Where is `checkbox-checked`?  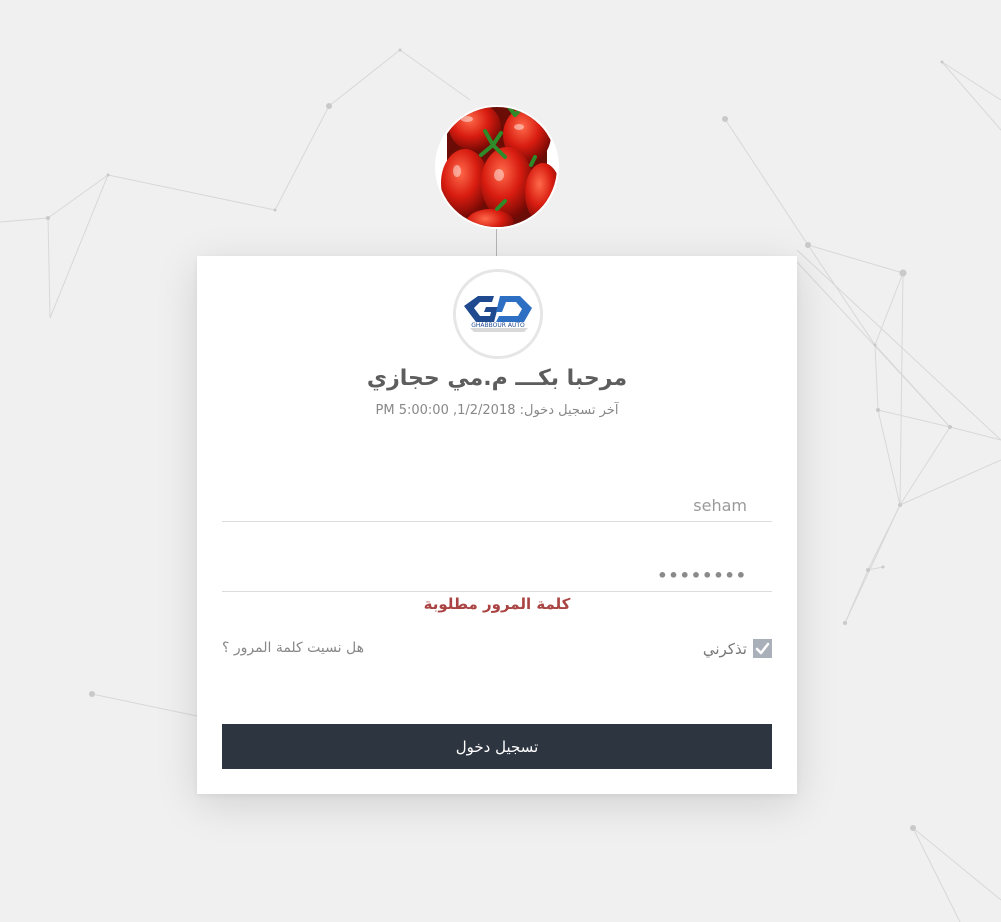
checkbox-checked is located at coordinates (762, 648).